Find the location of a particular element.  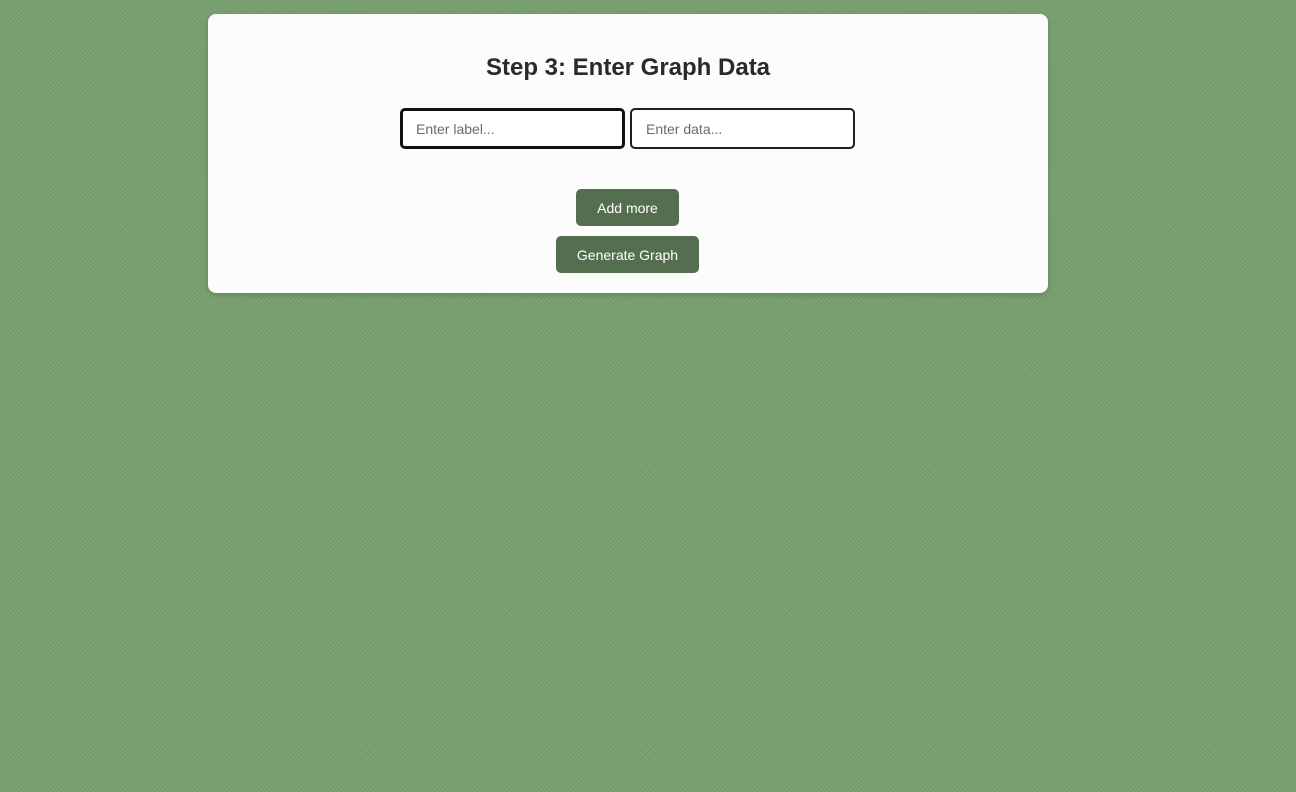

add-more-button: Add more is located at coordinates (627, 207).